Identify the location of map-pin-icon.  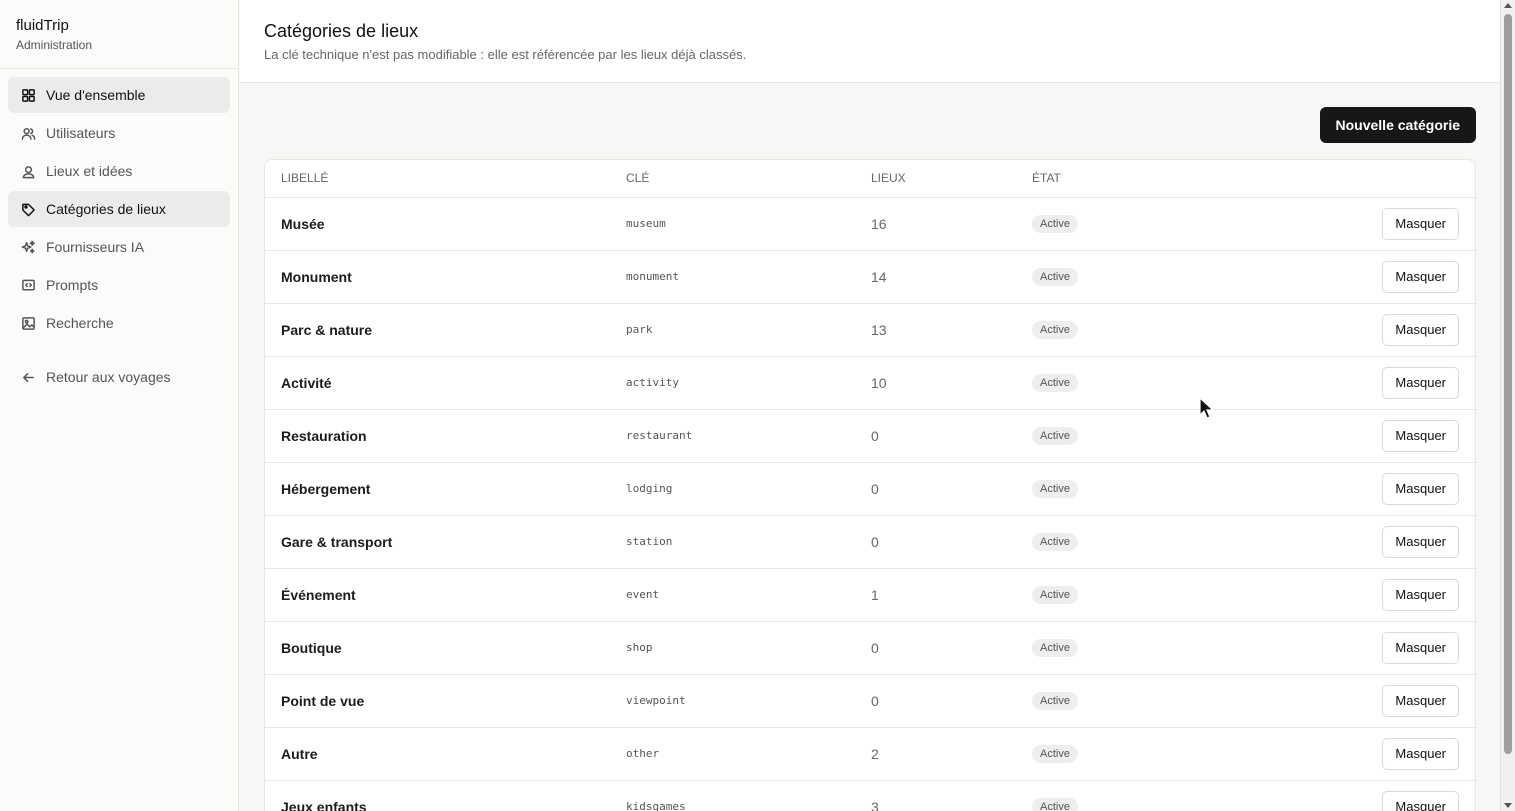
(28, 171).